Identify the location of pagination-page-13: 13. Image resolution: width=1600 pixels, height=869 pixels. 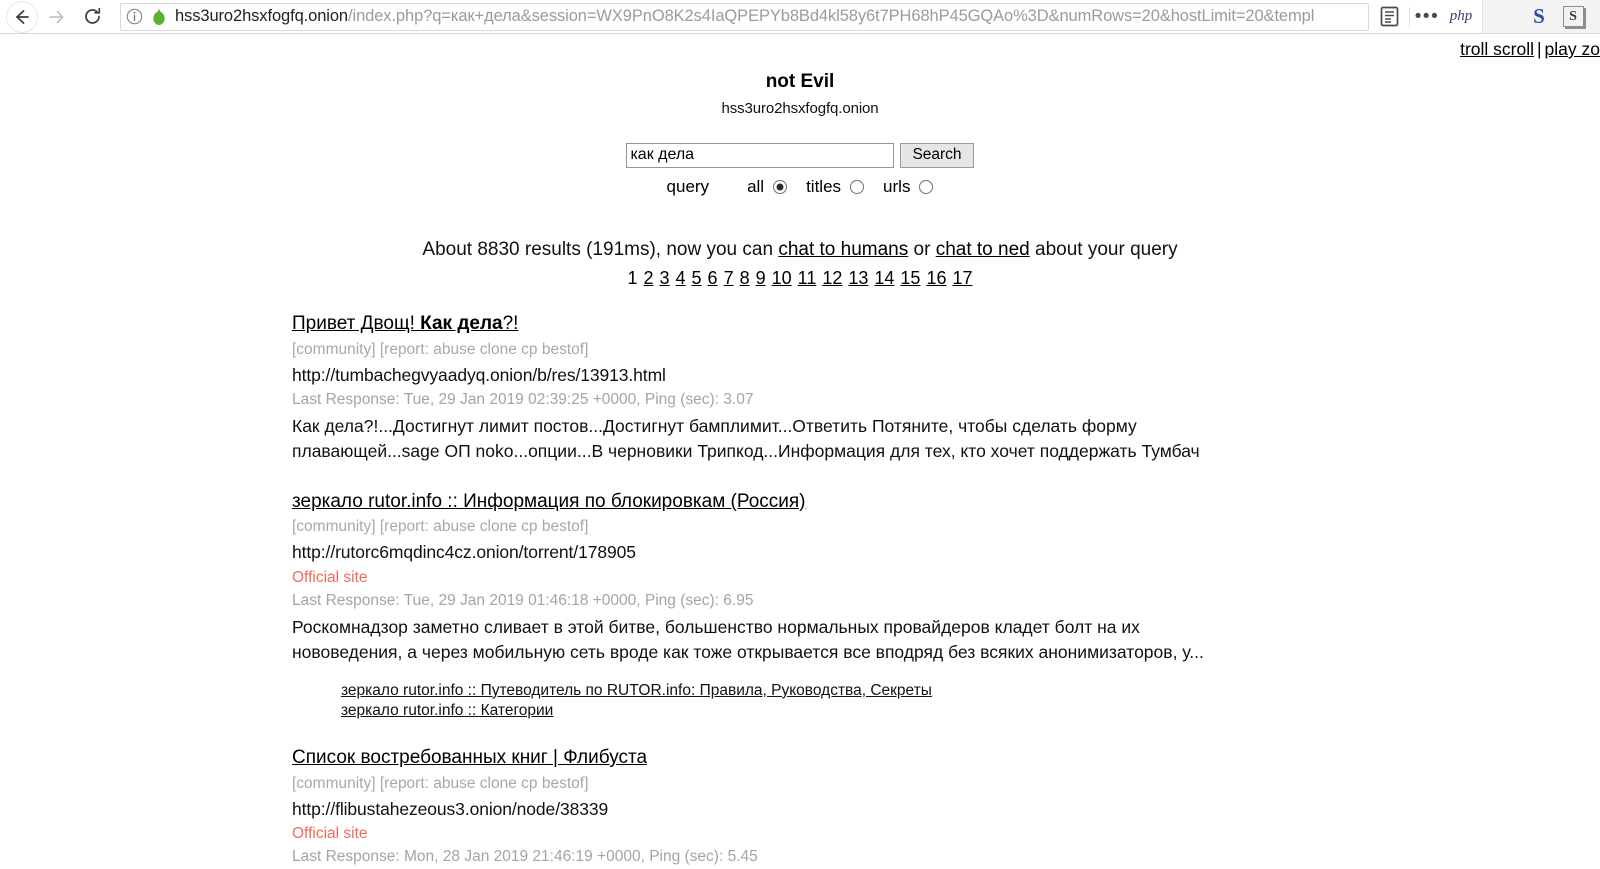
(858, 278).